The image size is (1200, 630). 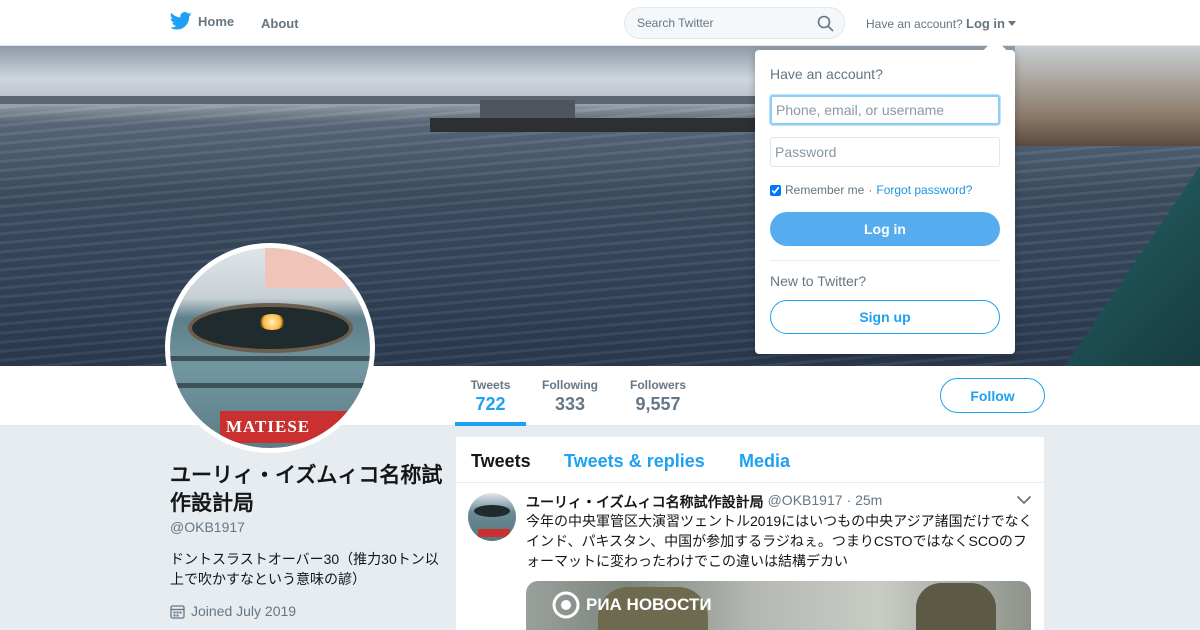 What do you see at coordinates (270, 358) in the screenshot?
I see `avatar-barrel-band` at bounding box center [270, 358].